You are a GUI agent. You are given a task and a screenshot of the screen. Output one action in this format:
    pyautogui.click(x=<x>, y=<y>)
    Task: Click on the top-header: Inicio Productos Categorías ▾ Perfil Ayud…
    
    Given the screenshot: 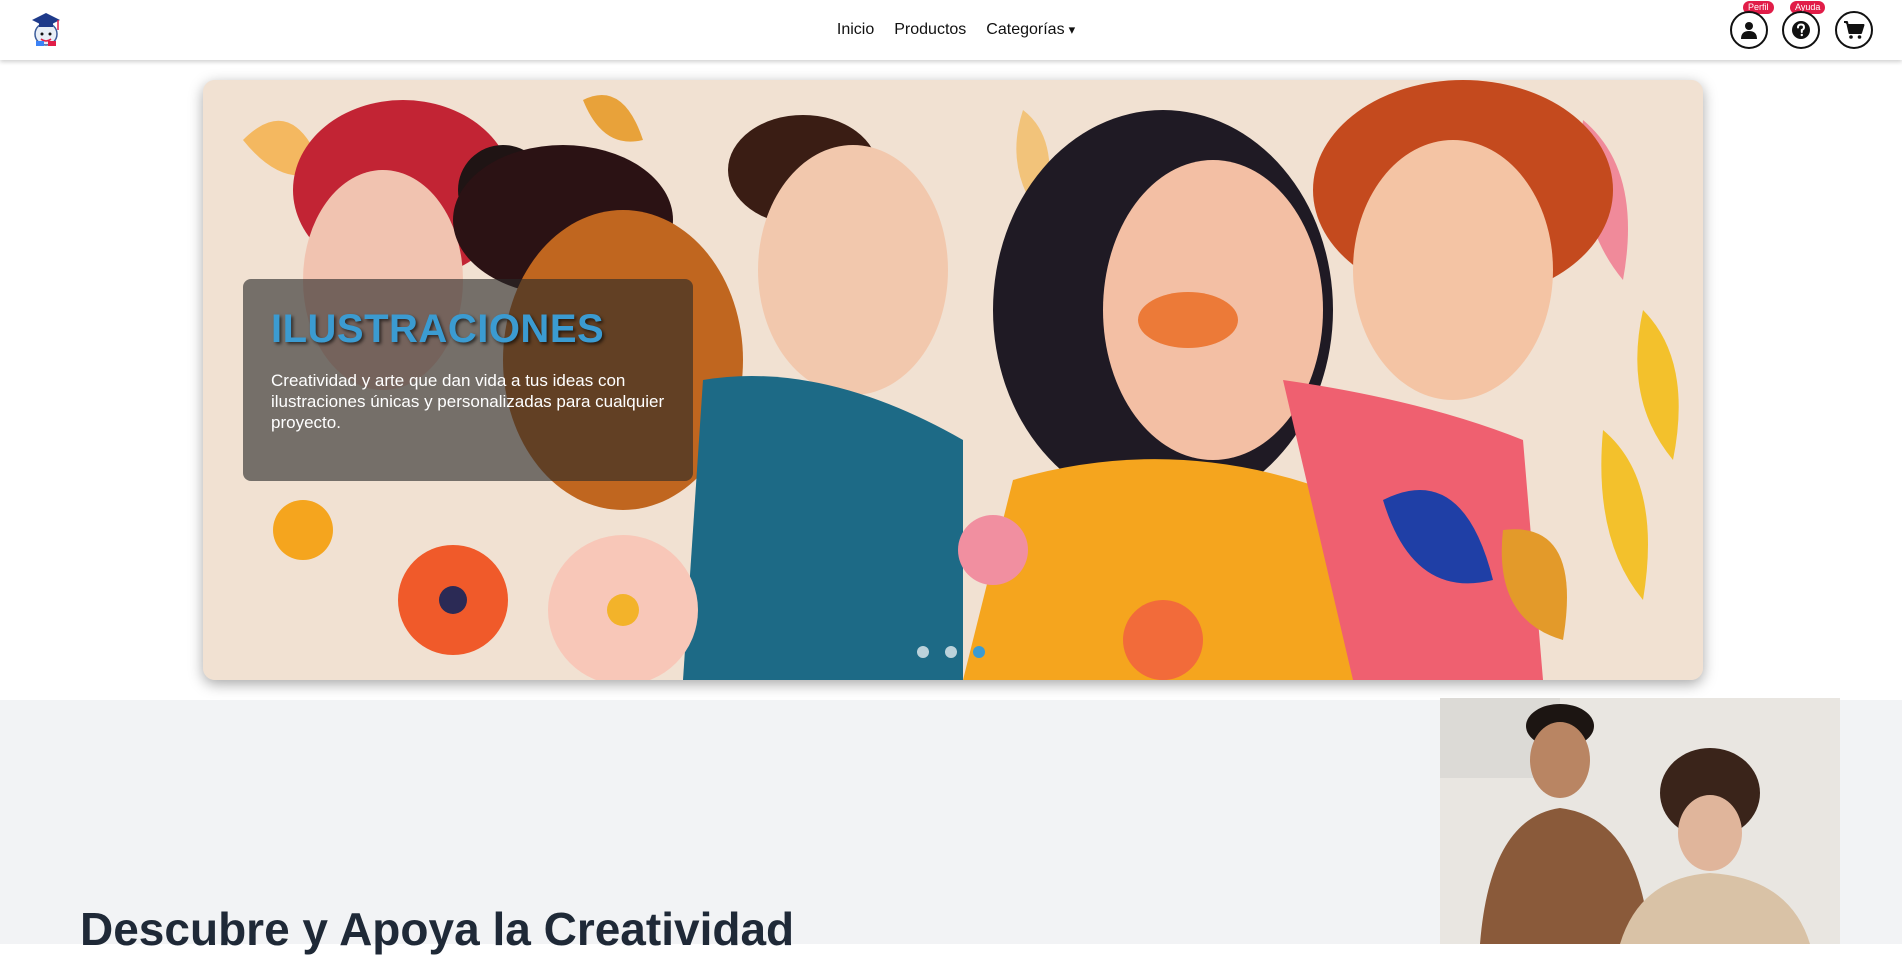 What is the action you would take?
    pyautogui.click(x=951, y=30)
    